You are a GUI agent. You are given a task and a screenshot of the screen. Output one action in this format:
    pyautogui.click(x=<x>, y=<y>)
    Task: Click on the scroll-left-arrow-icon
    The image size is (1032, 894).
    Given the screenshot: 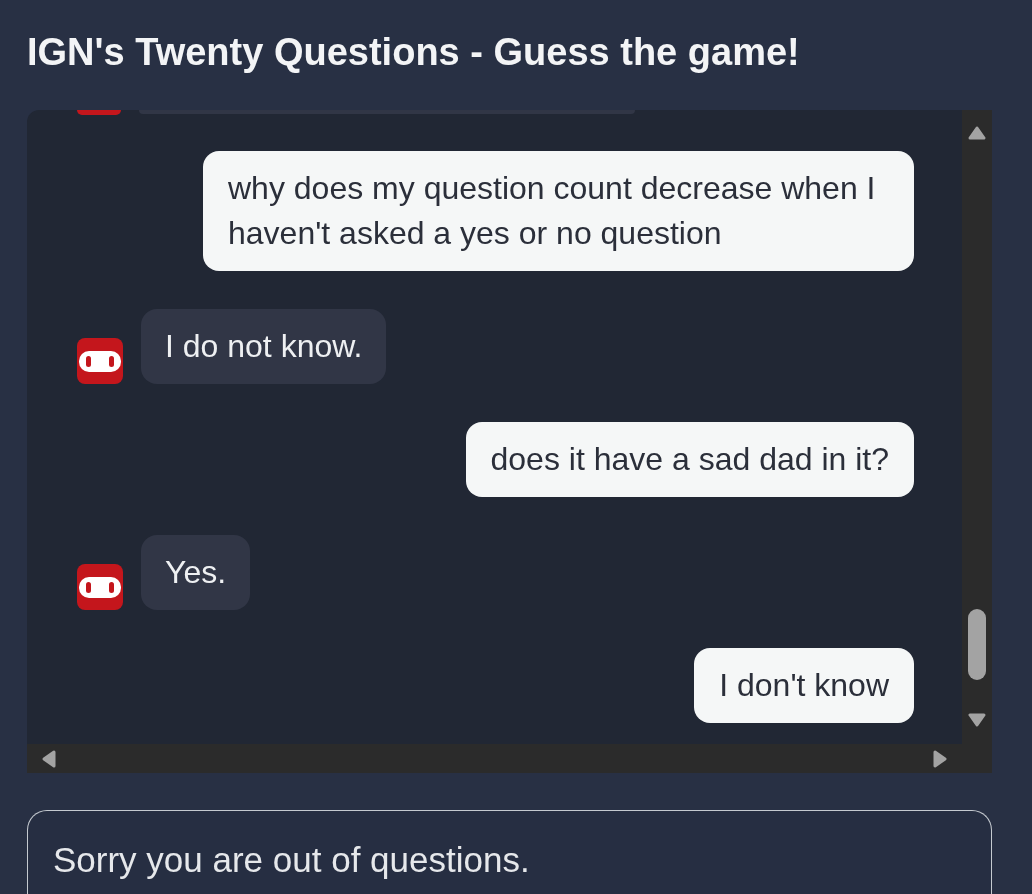 What is the action you would take?
    pyautogui.click(x=49, y=758)
    